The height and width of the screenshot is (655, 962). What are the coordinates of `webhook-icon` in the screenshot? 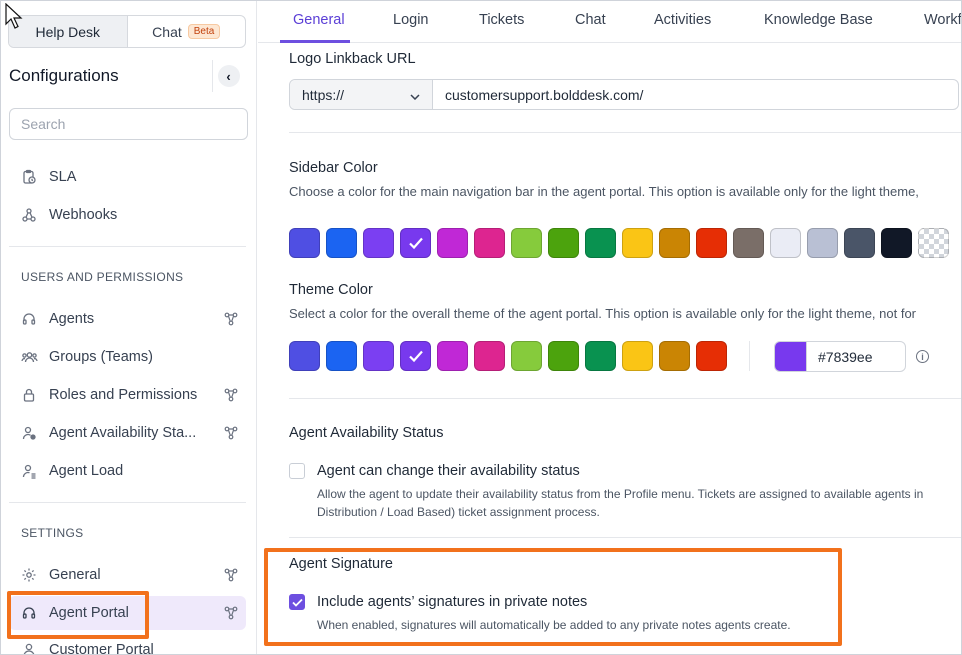 It's located at (29, 215).